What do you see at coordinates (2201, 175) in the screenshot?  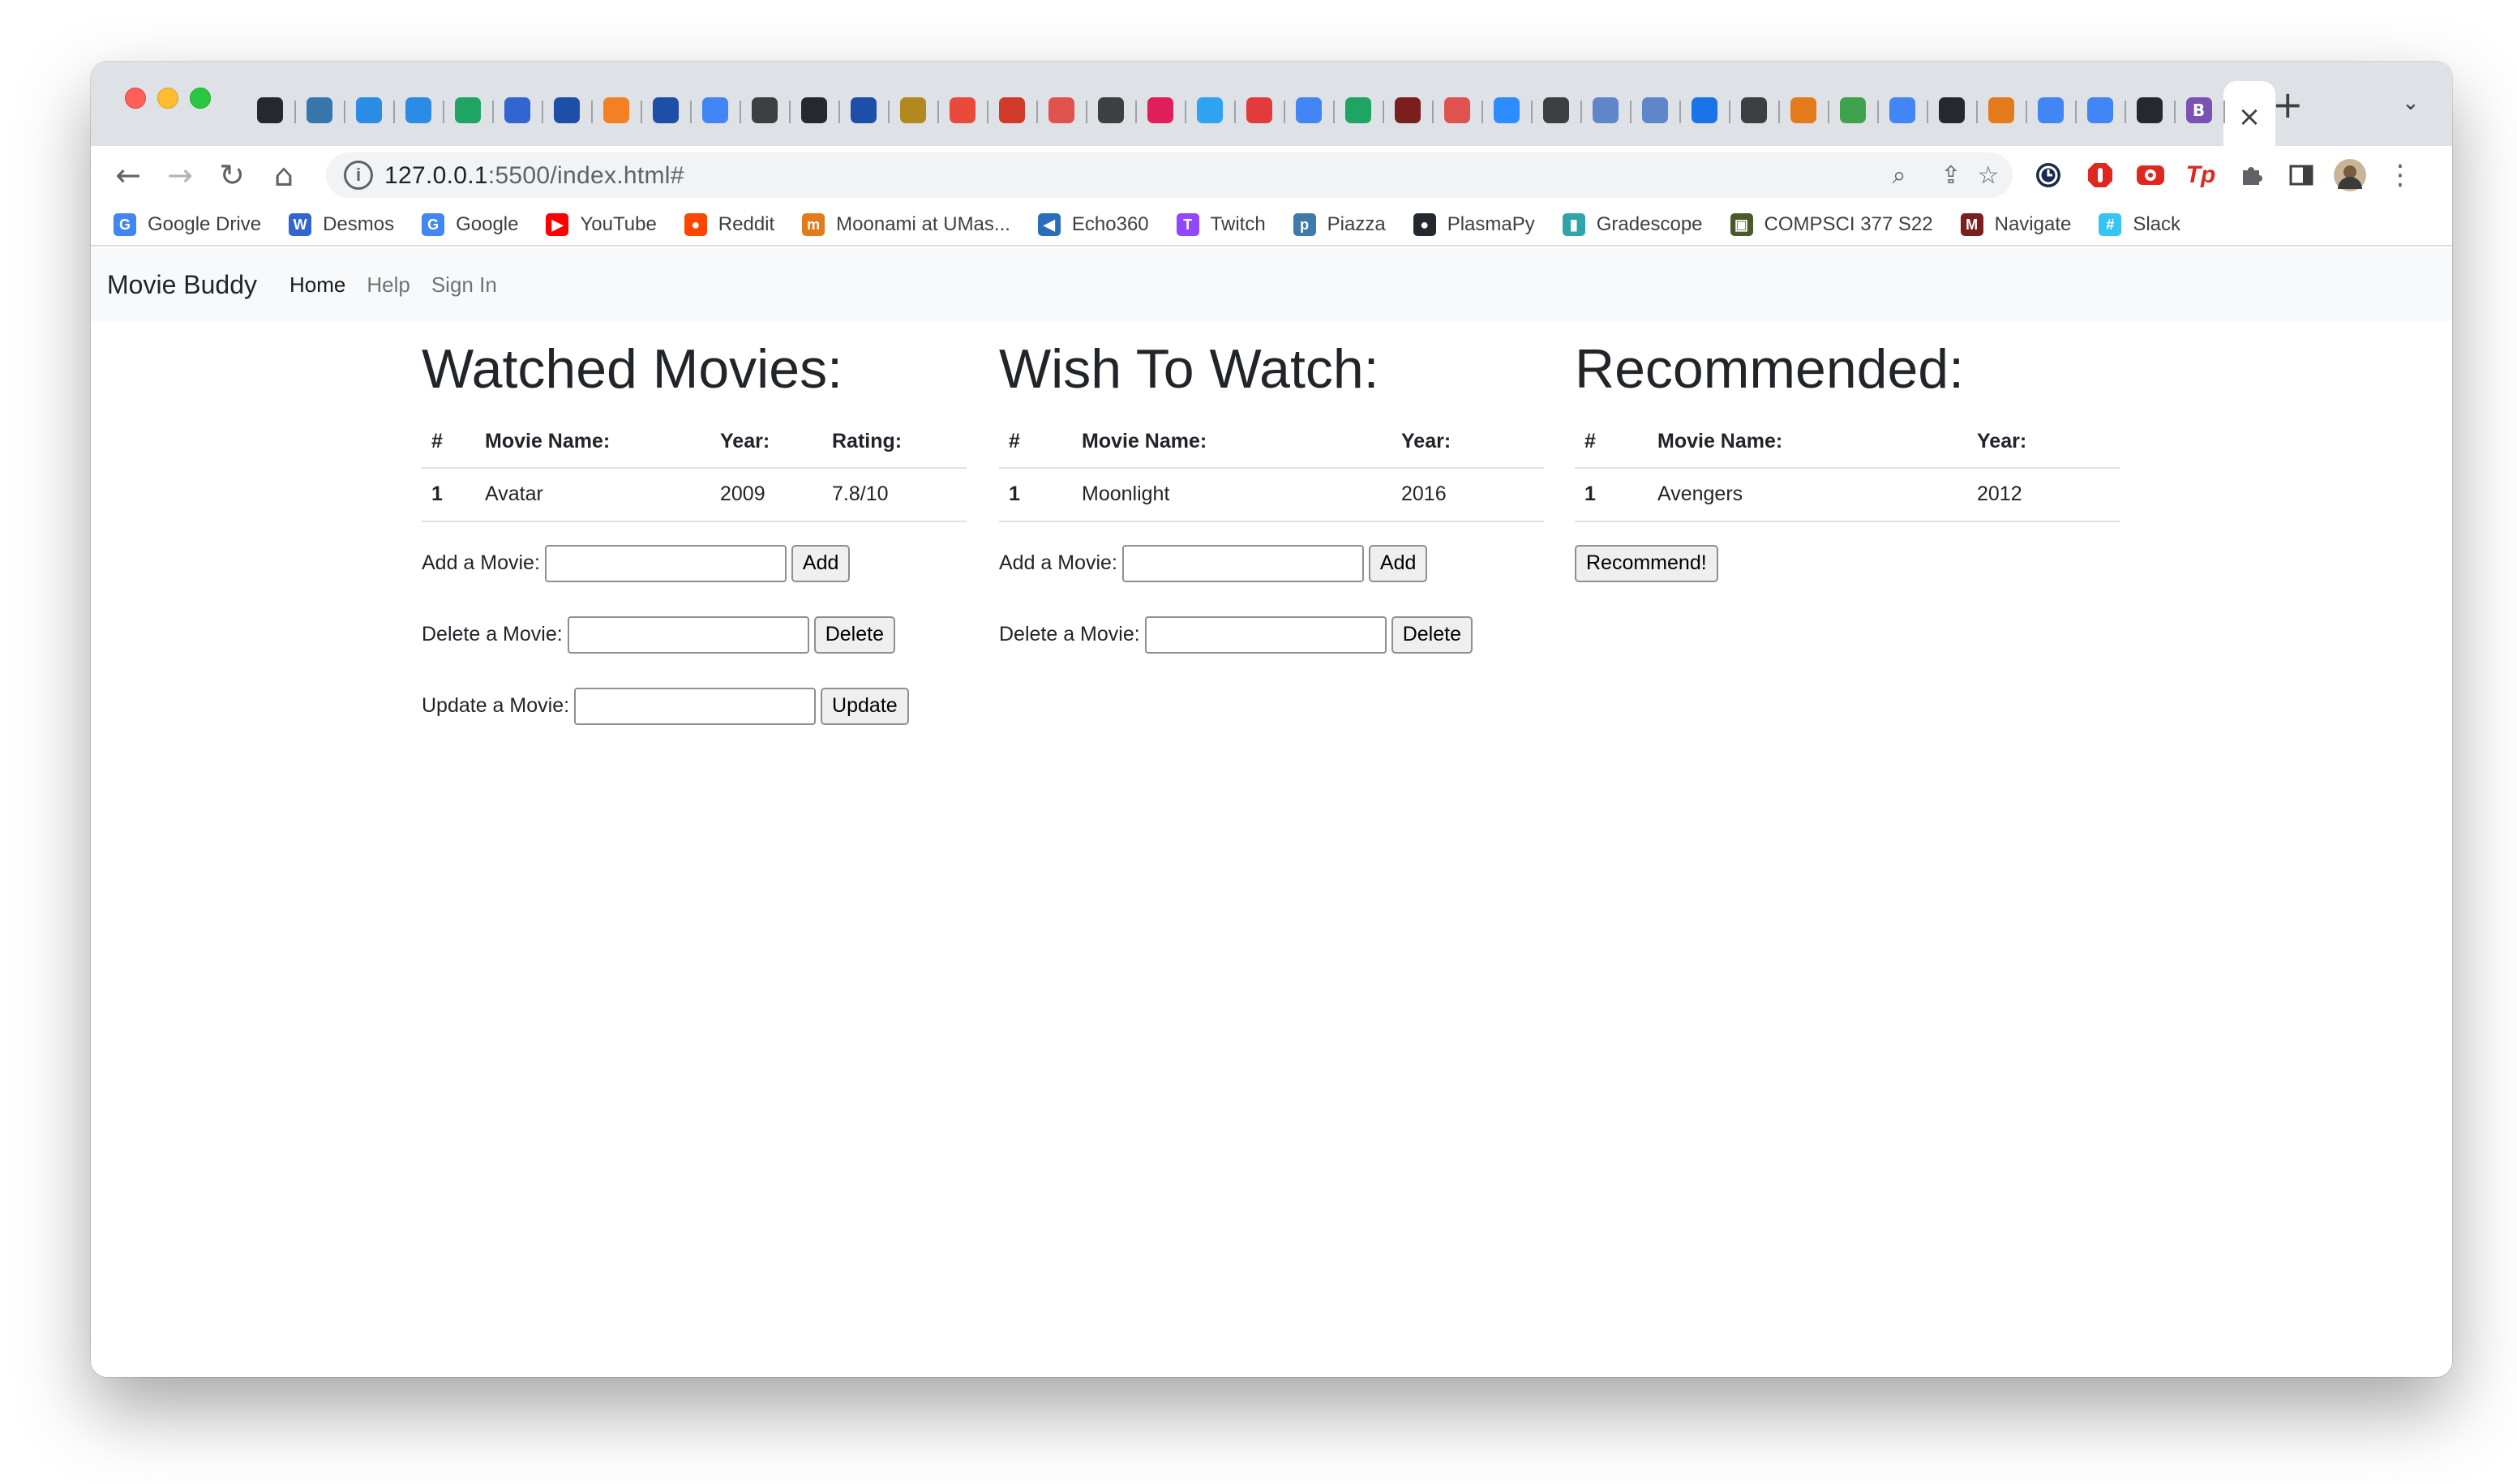 I see `extension-tp-icon: Tp` at bounding box center [2201, 175].